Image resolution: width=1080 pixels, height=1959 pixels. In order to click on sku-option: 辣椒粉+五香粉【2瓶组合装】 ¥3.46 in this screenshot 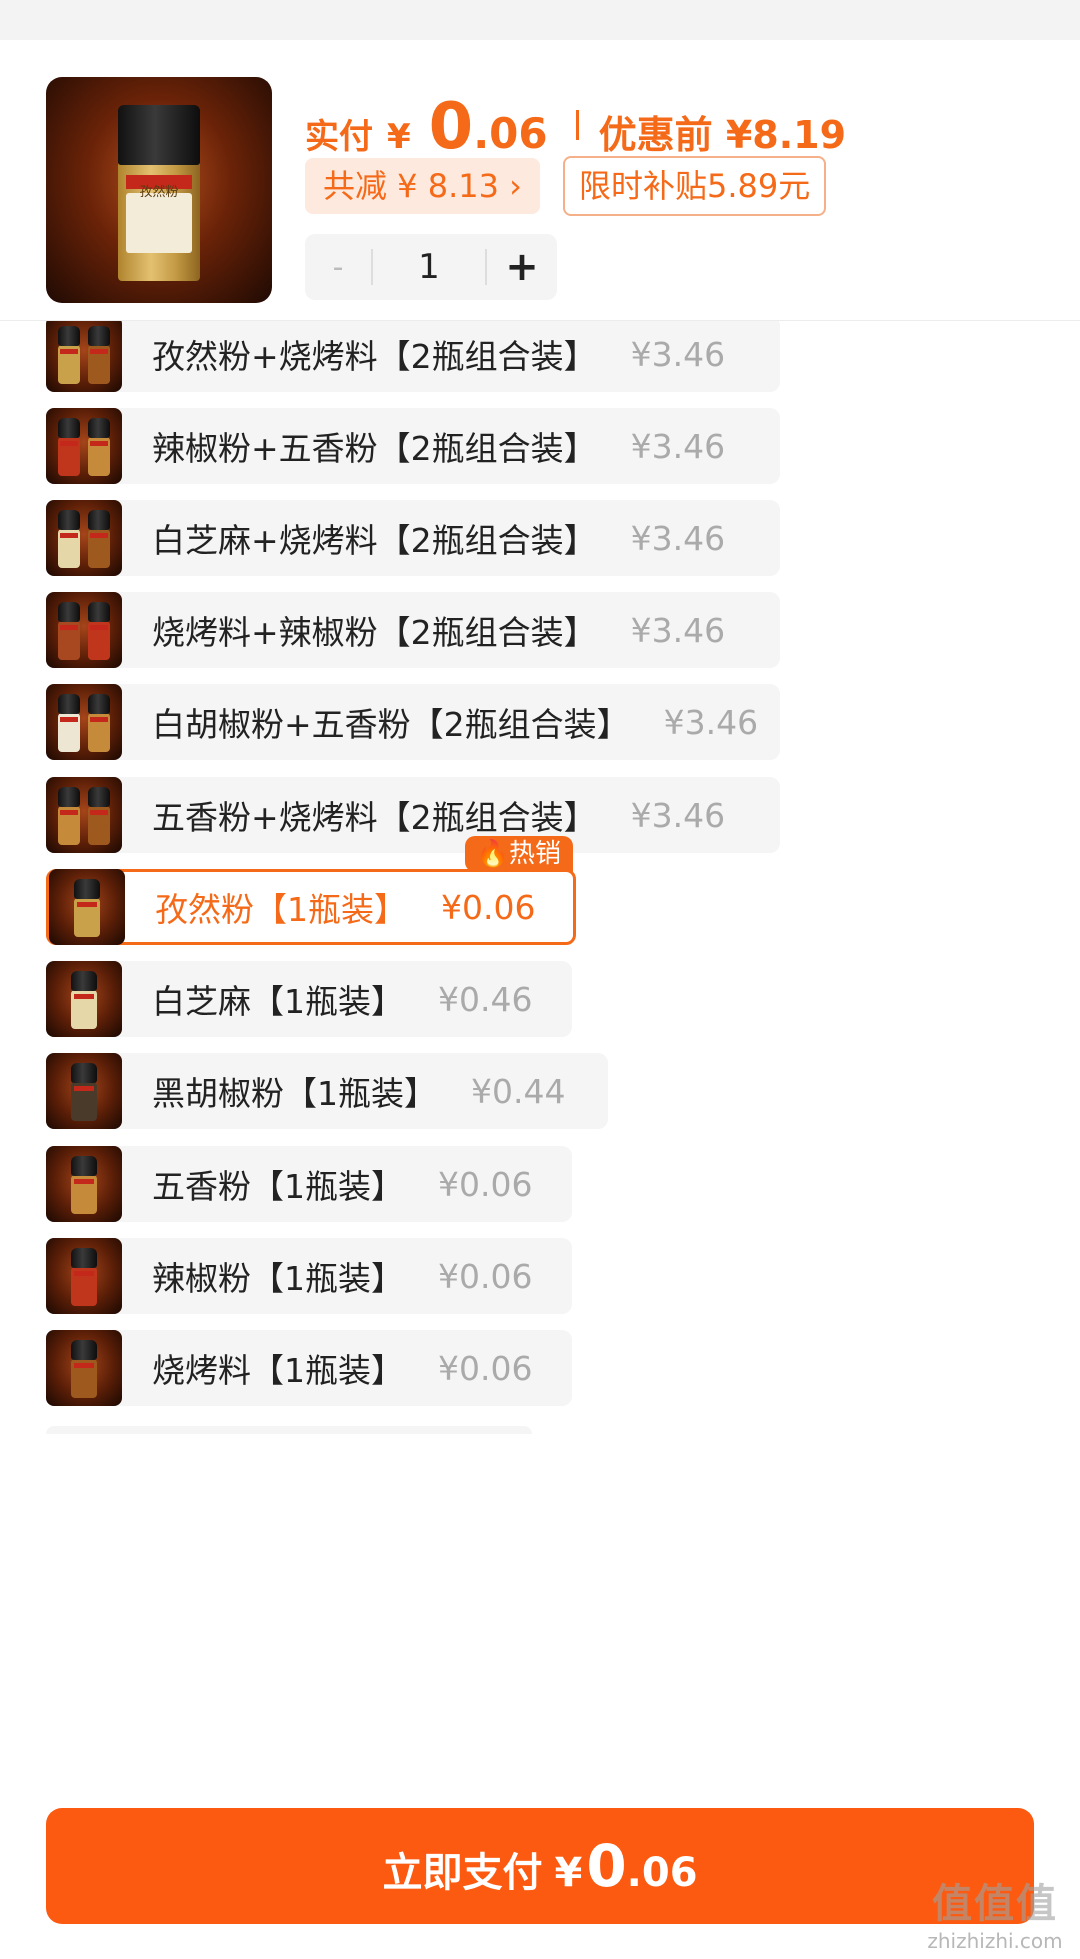, I will do `click(413, 446)`.